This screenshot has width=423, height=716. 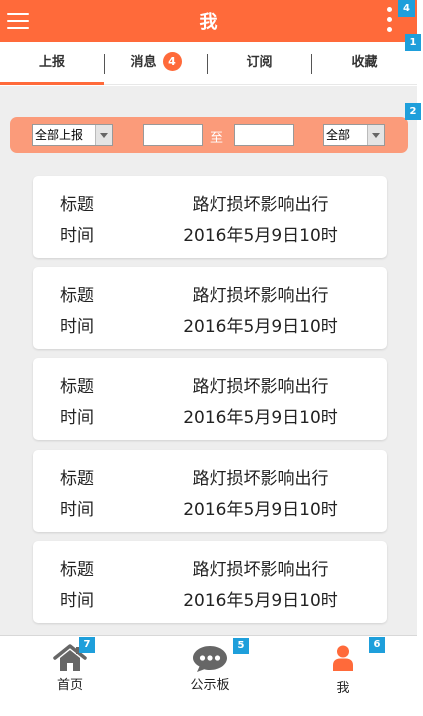 I want to click on tab-report: 上报, so click(x=52, y=63).